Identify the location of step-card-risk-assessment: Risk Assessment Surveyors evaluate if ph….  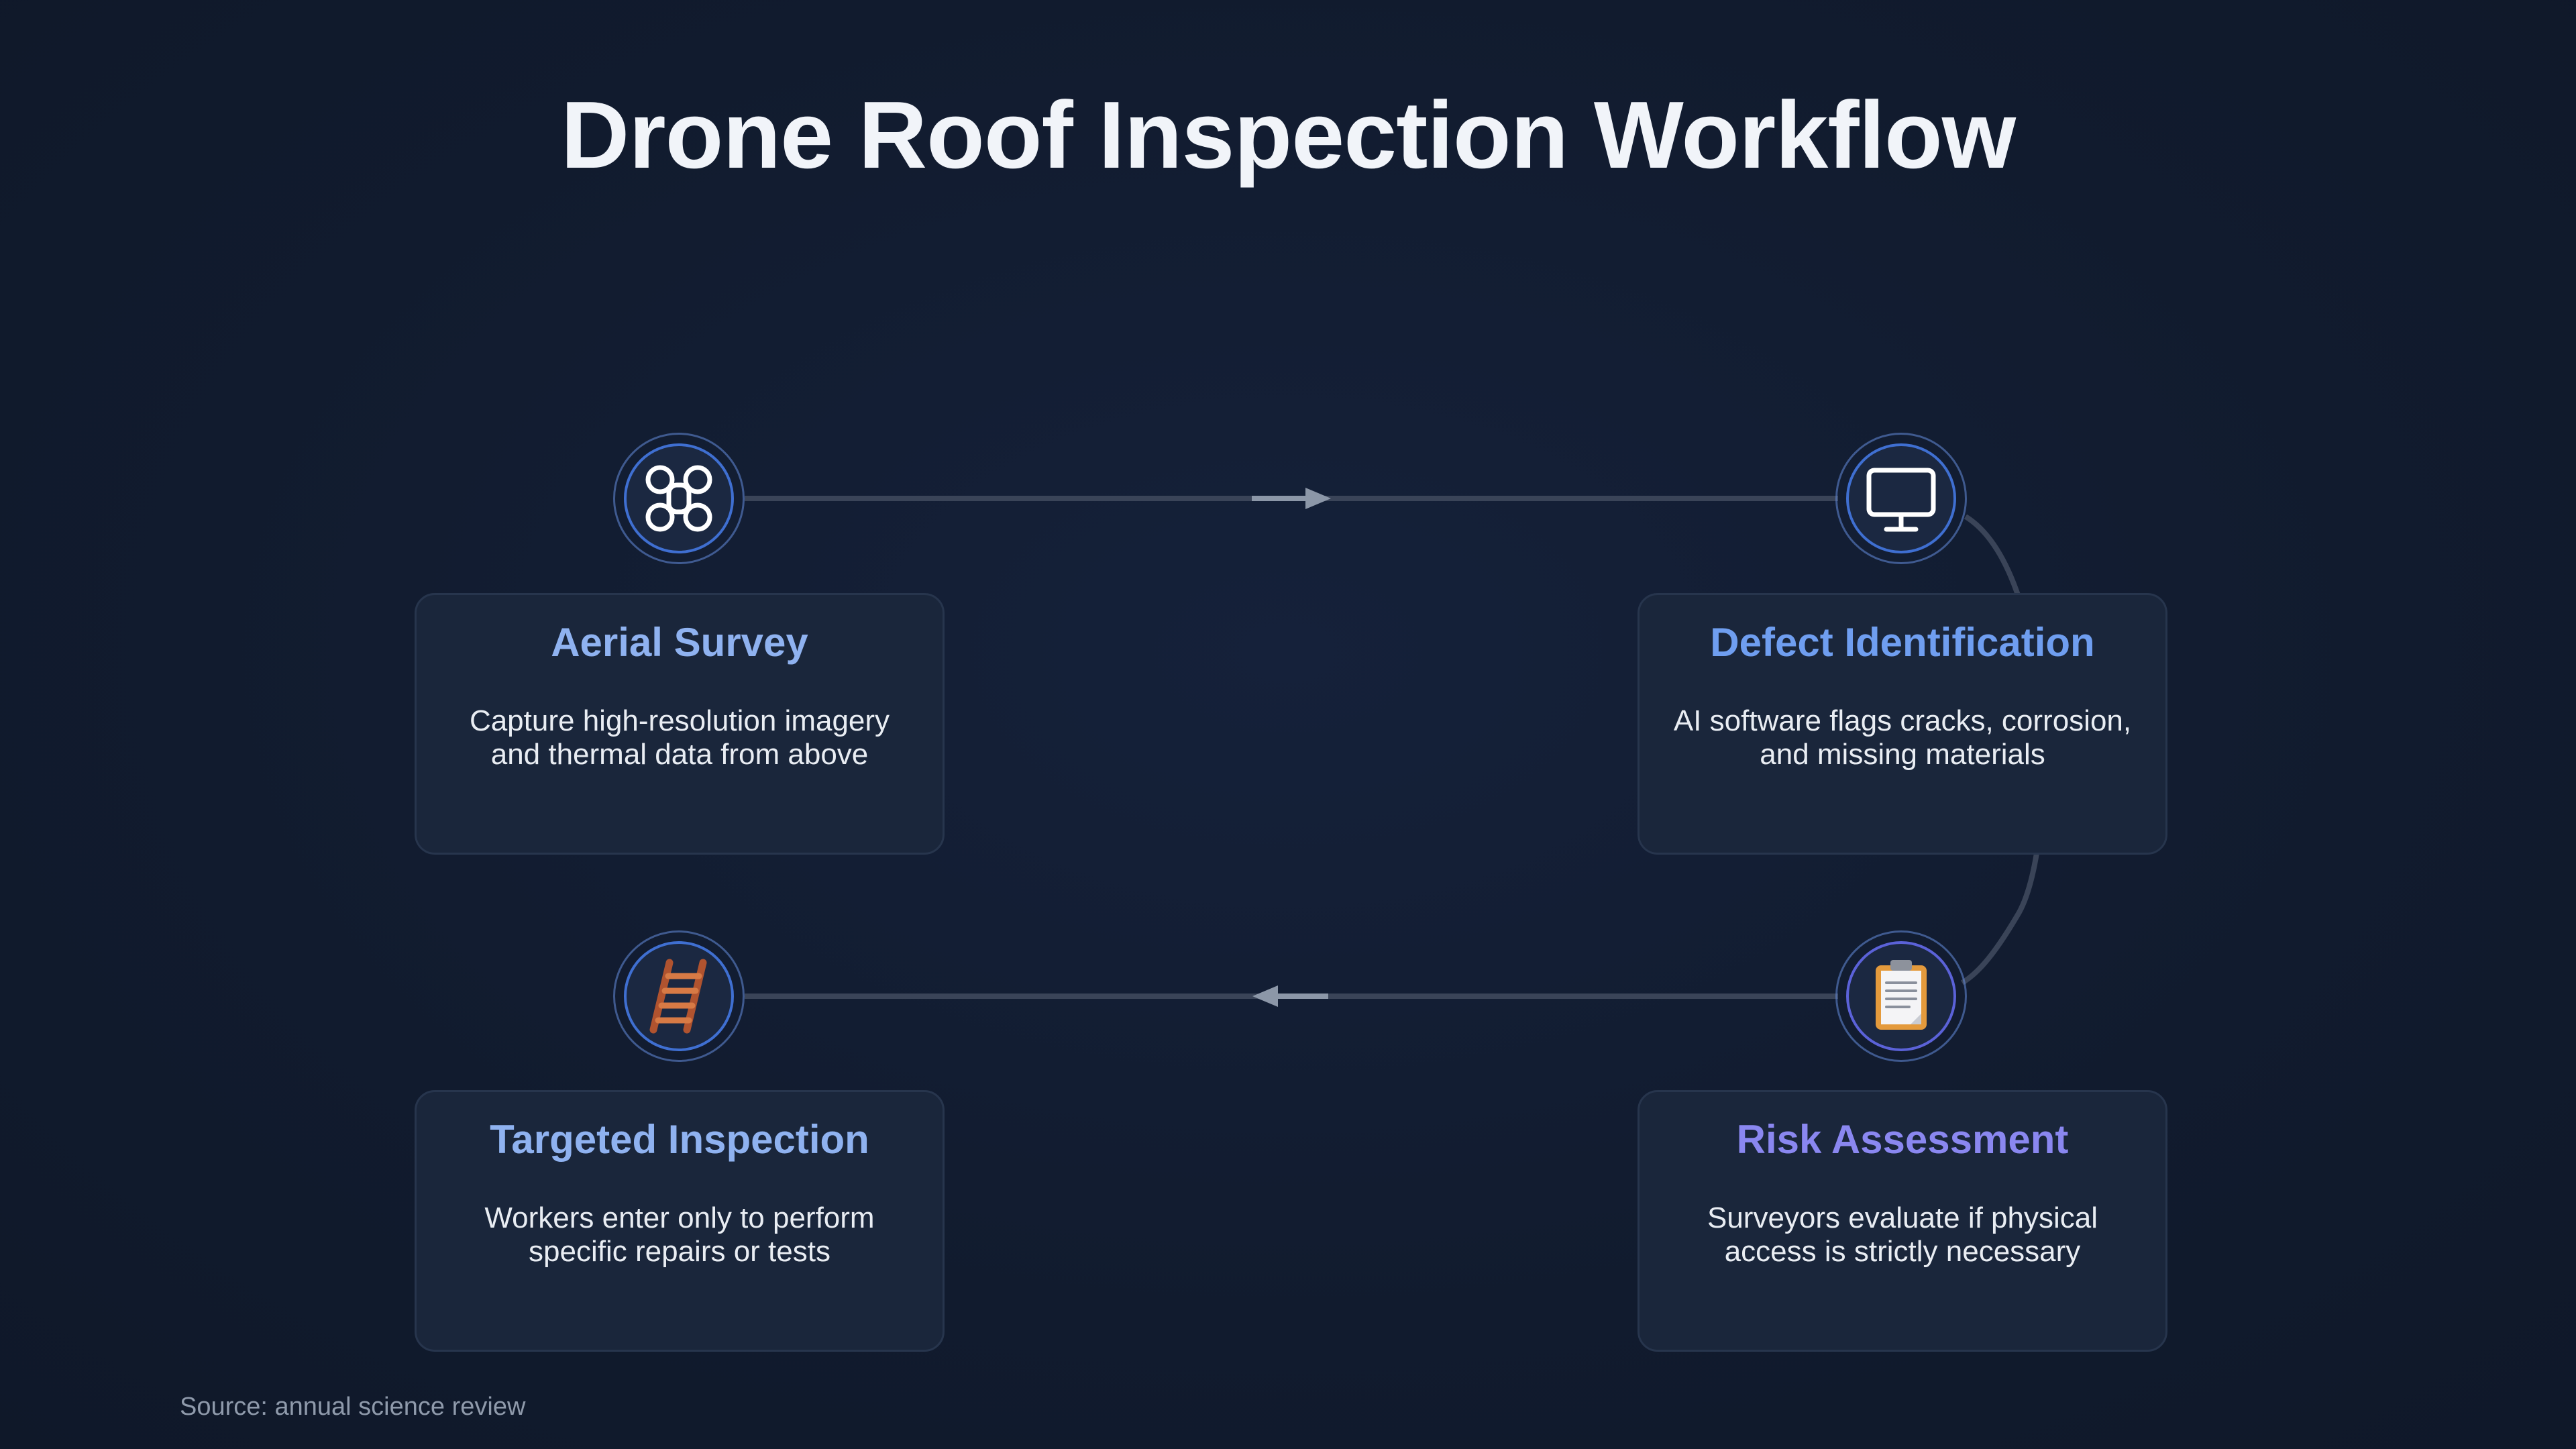
(1902, 1221).